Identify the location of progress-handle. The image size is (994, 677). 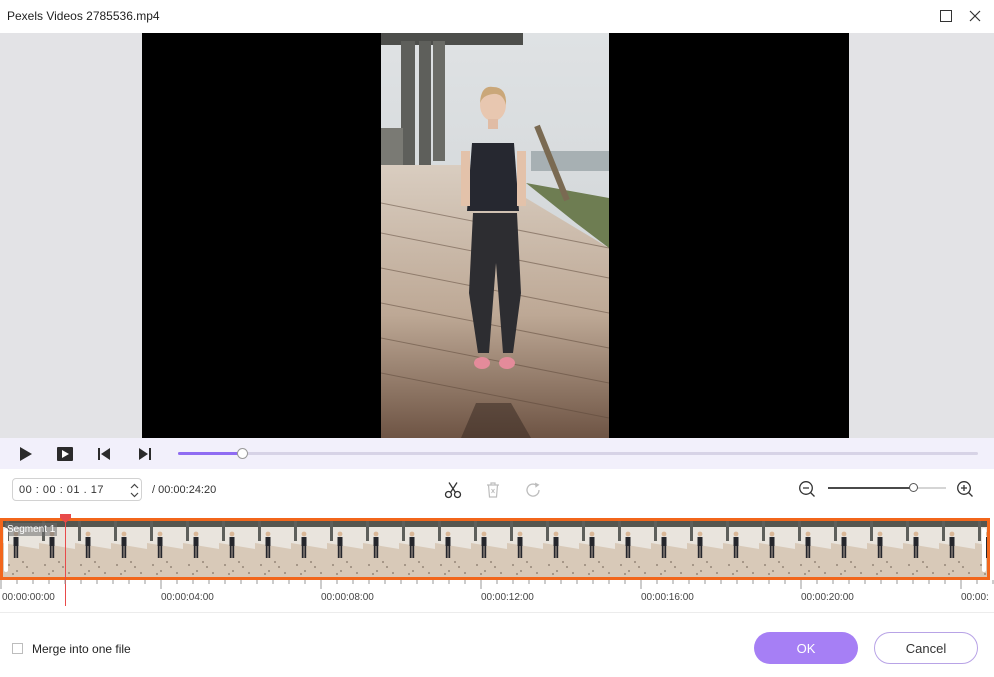
(242, 453).